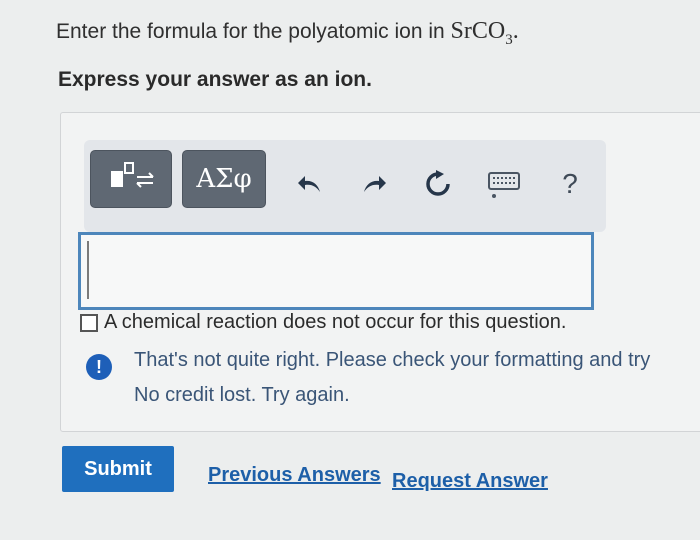  Describe the element at coordinates (470, 481) in the screenshot. I see `request-answer-link: Request Answer` at that location.